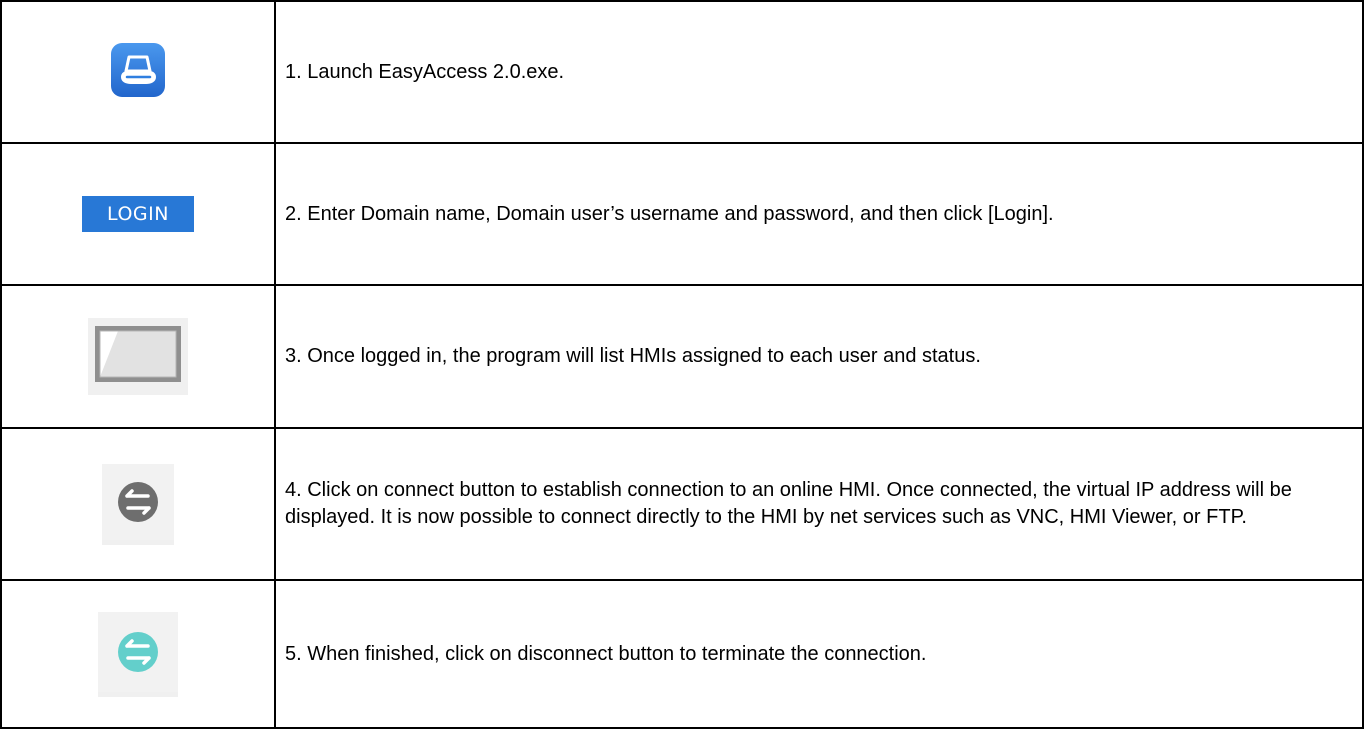 This screenshot has width=1364, height=729. I want to click on login-button-icon: LOGIN, so click(138, 214).